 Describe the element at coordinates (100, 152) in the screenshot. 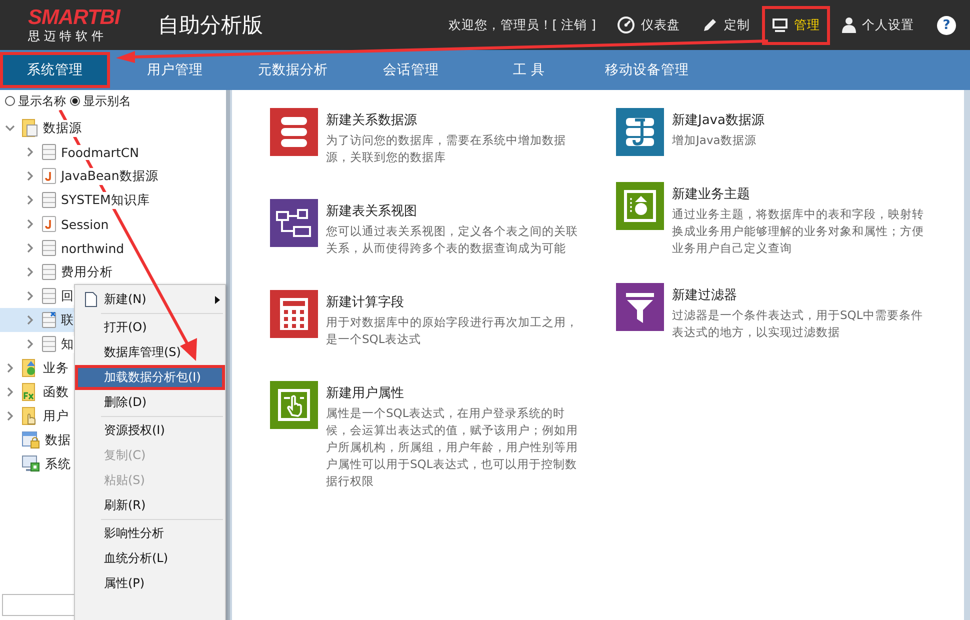

I see `tree-item-label: FoodmartCN` at that location.